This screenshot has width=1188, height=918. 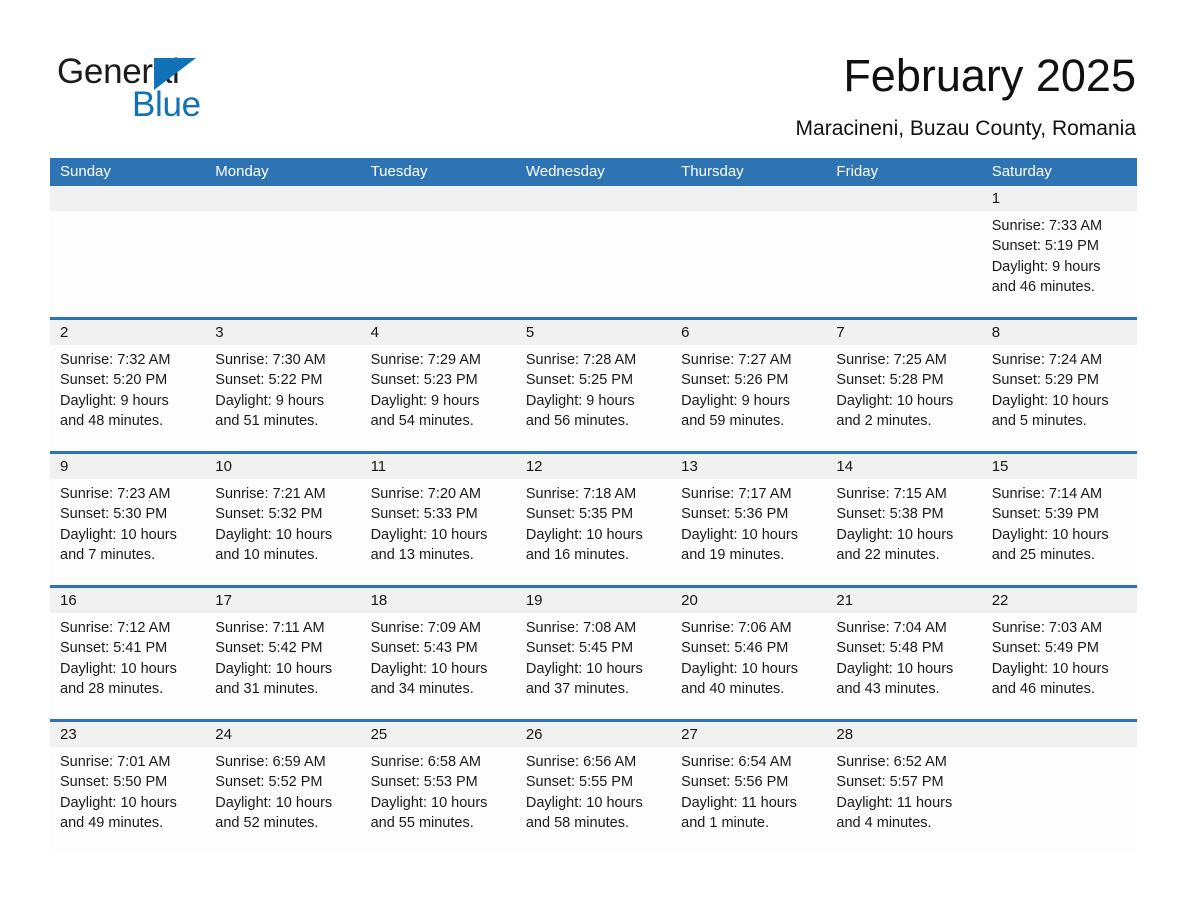 What do you see at coordinates (424, 514) in the screenshot?
I see `sunset-text: Sunset: 5:33 PM` at bounding box center [424, 514].